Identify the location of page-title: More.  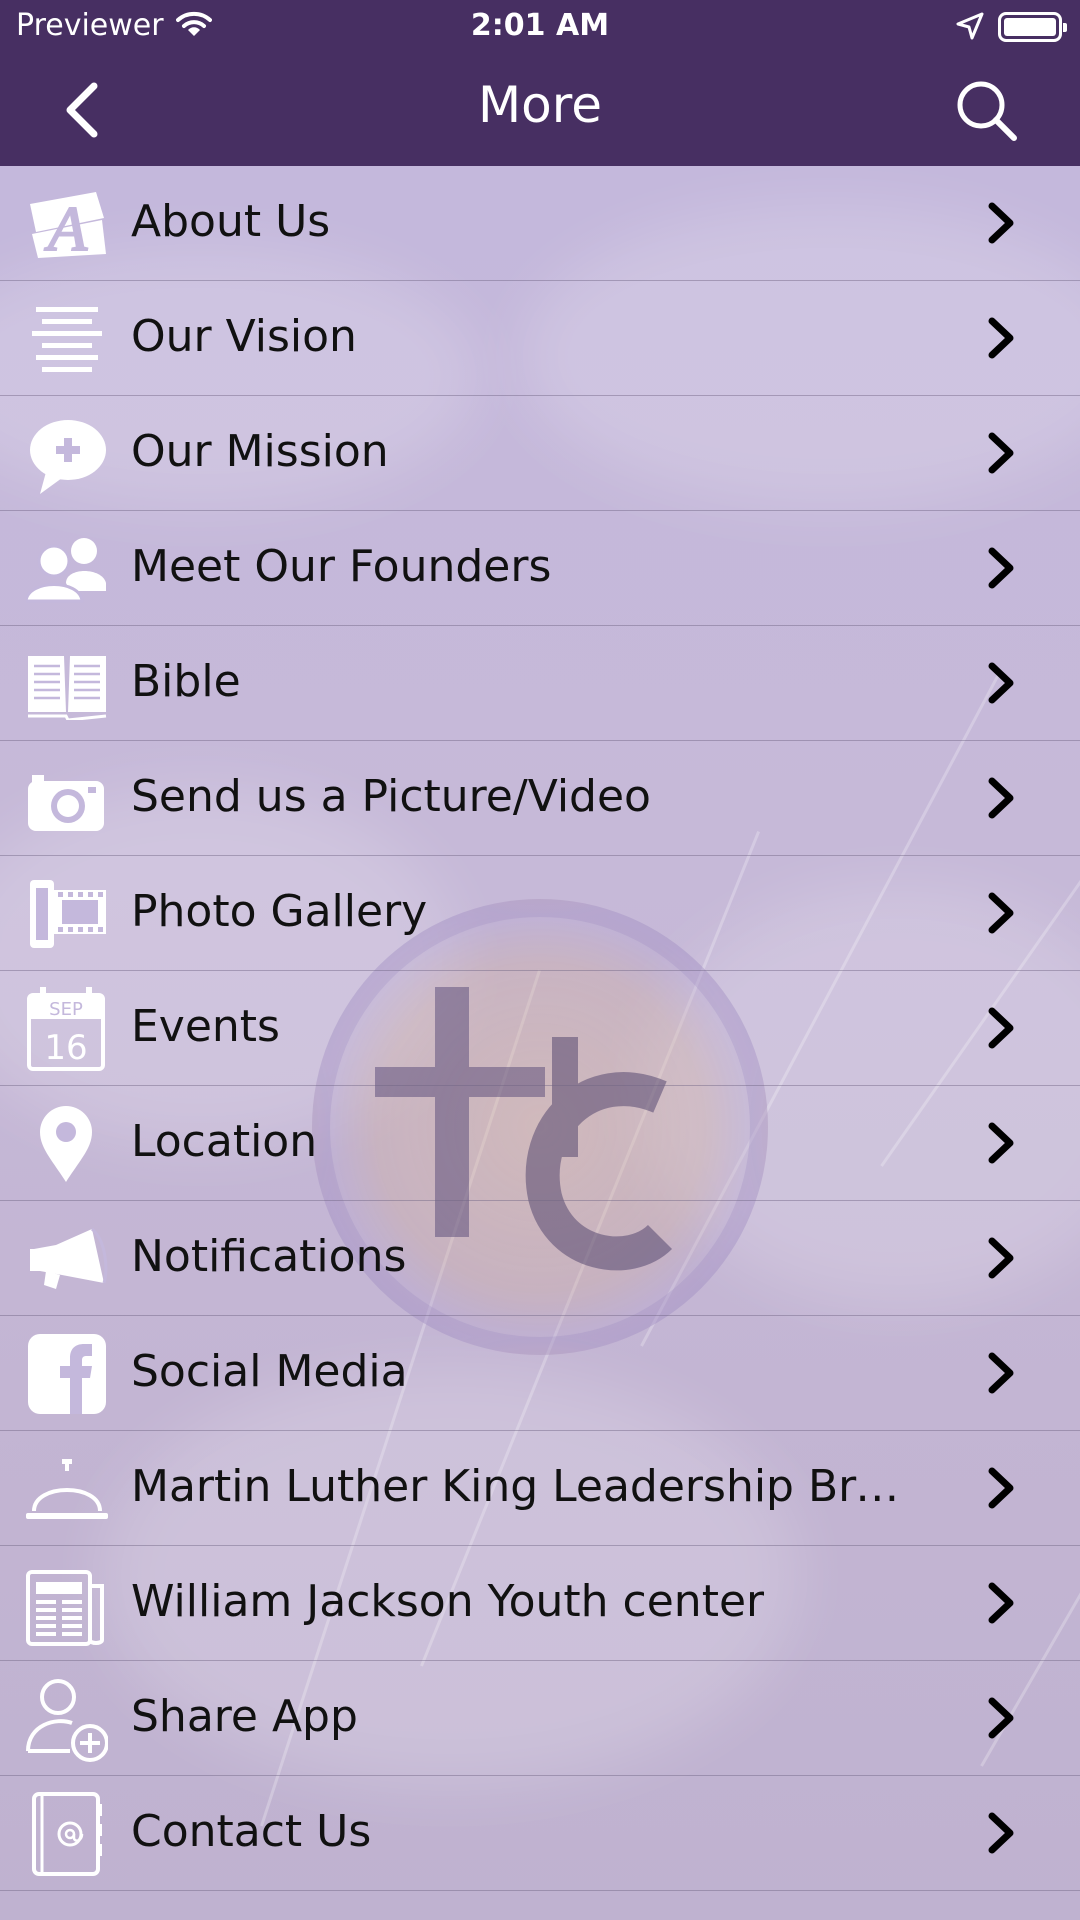
(540, 105).